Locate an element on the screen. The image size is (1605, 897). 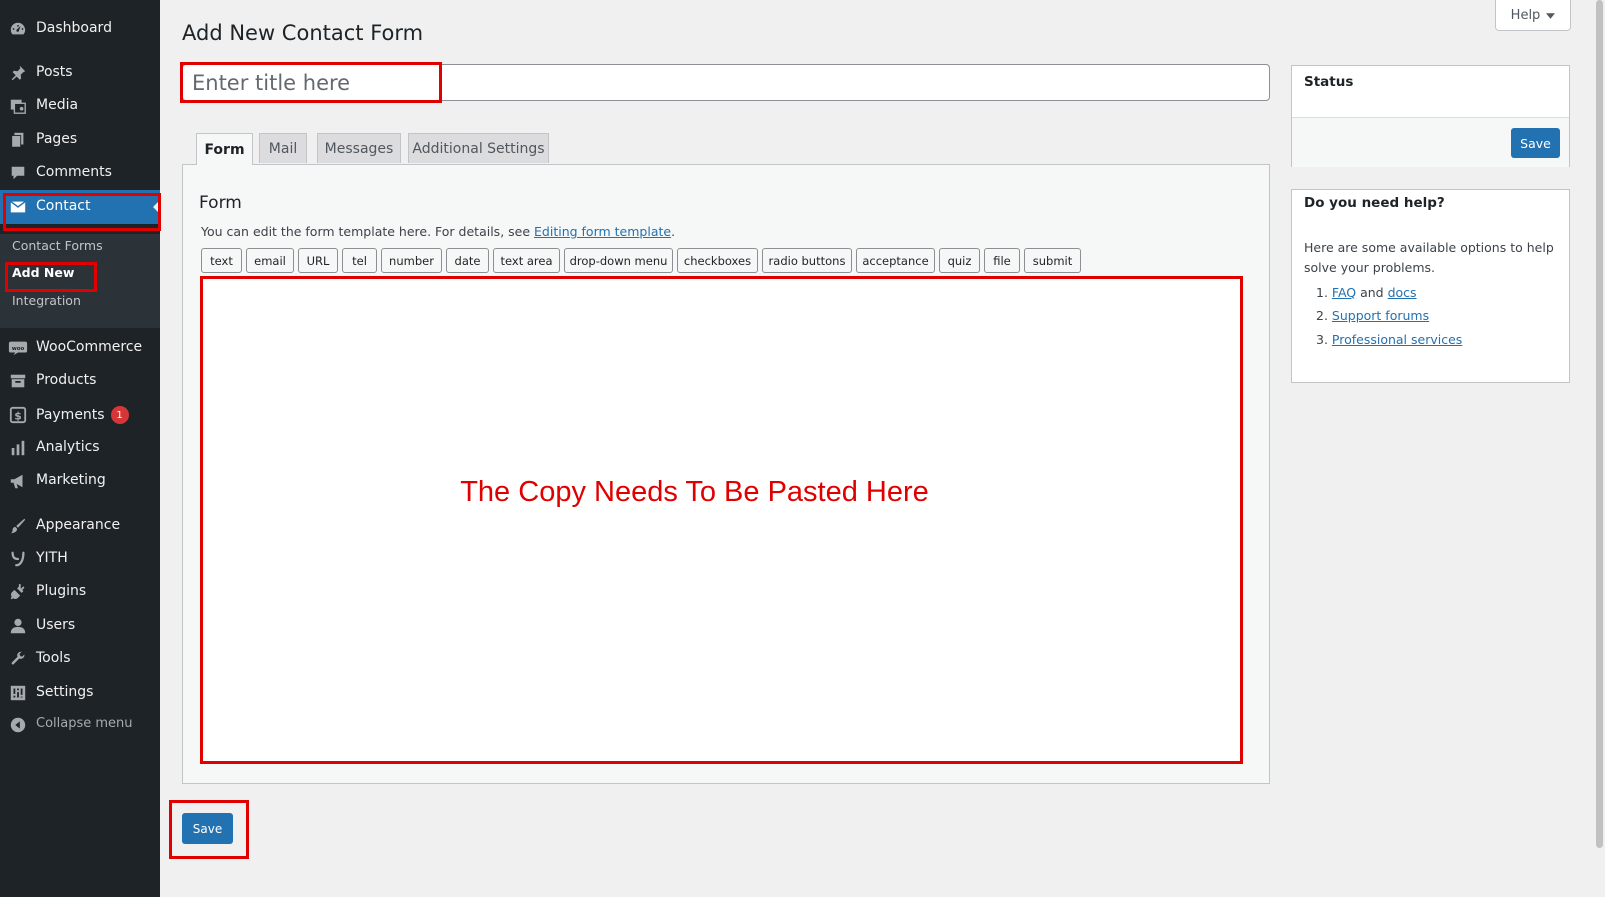
sidebar-item-contact: Contact is located at coordinates (80, 207).